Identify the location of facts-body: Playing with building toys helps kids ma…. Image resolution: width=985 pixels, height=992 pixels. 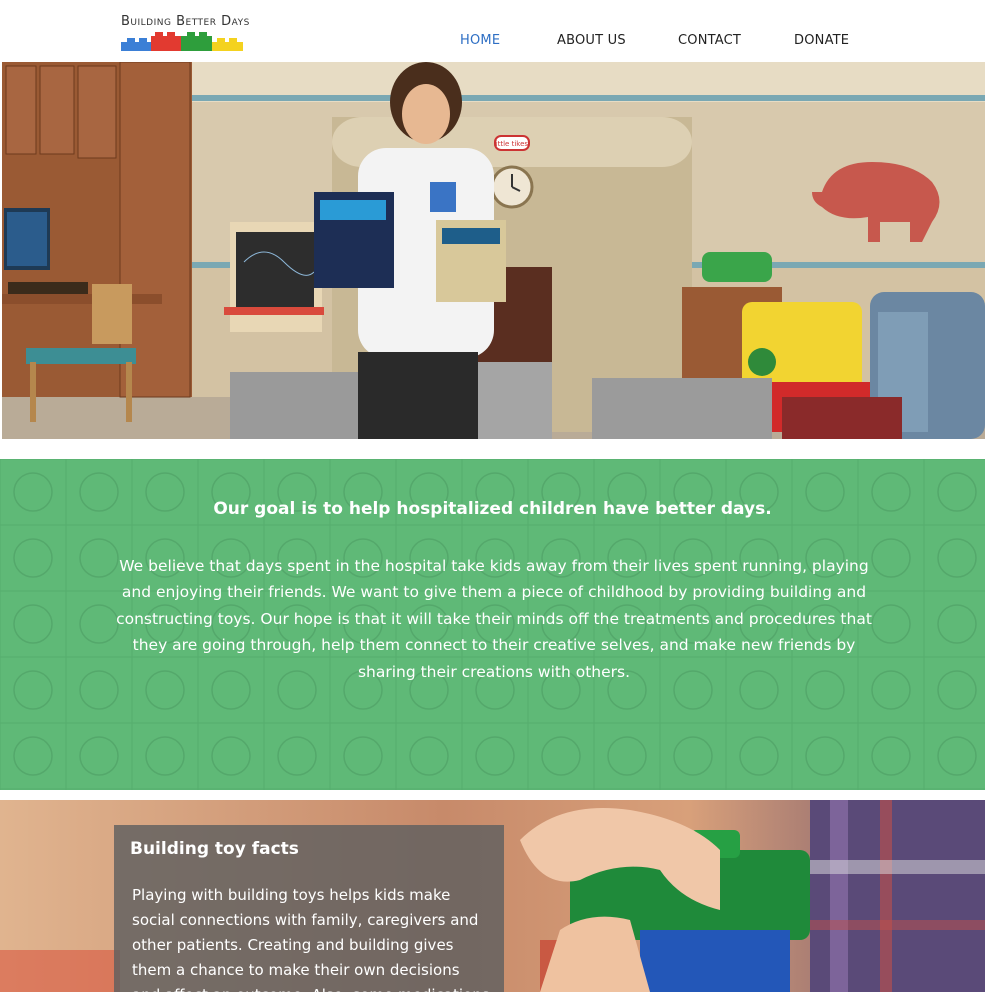
(311, 939).